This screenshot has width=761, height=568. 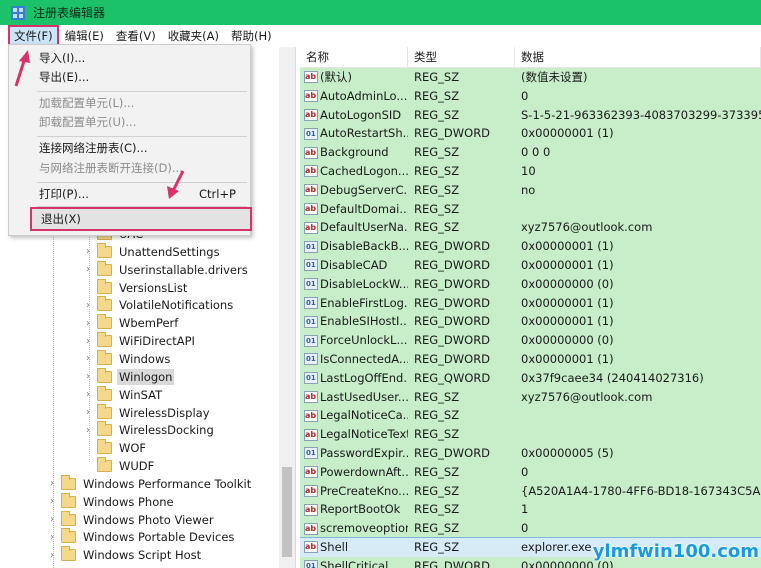 I want to click on tree-item-unattendsettings: › UnattendSettings, so click(x=152, y=251).